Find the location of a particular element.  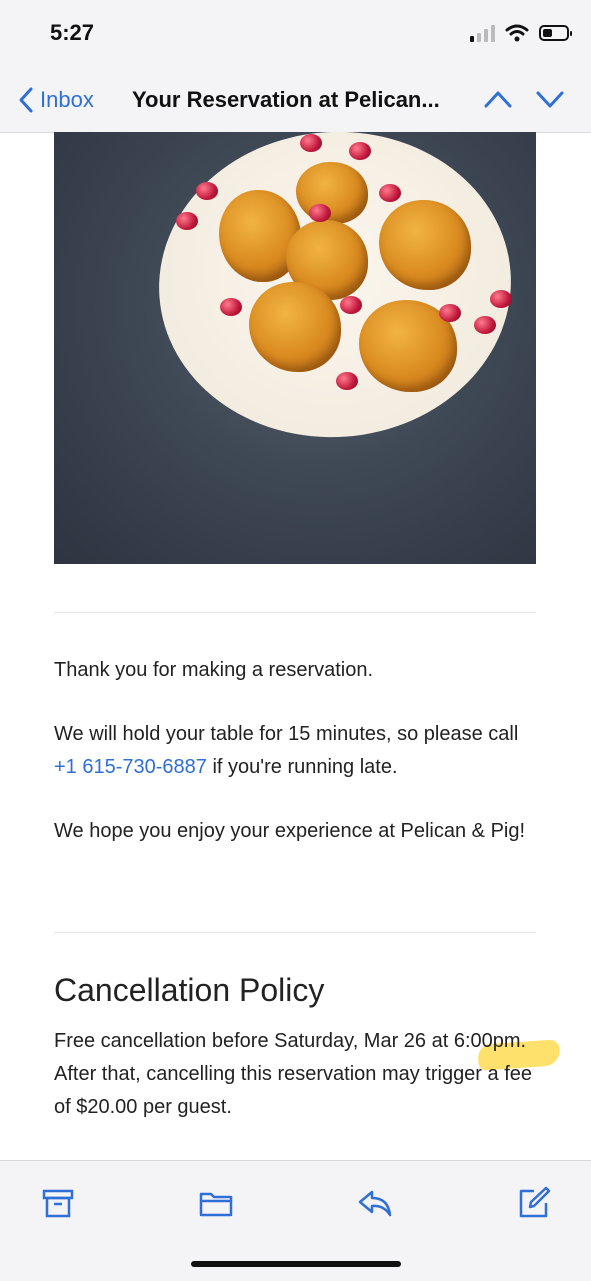

message-navigation is located at coordinates (524, 99).